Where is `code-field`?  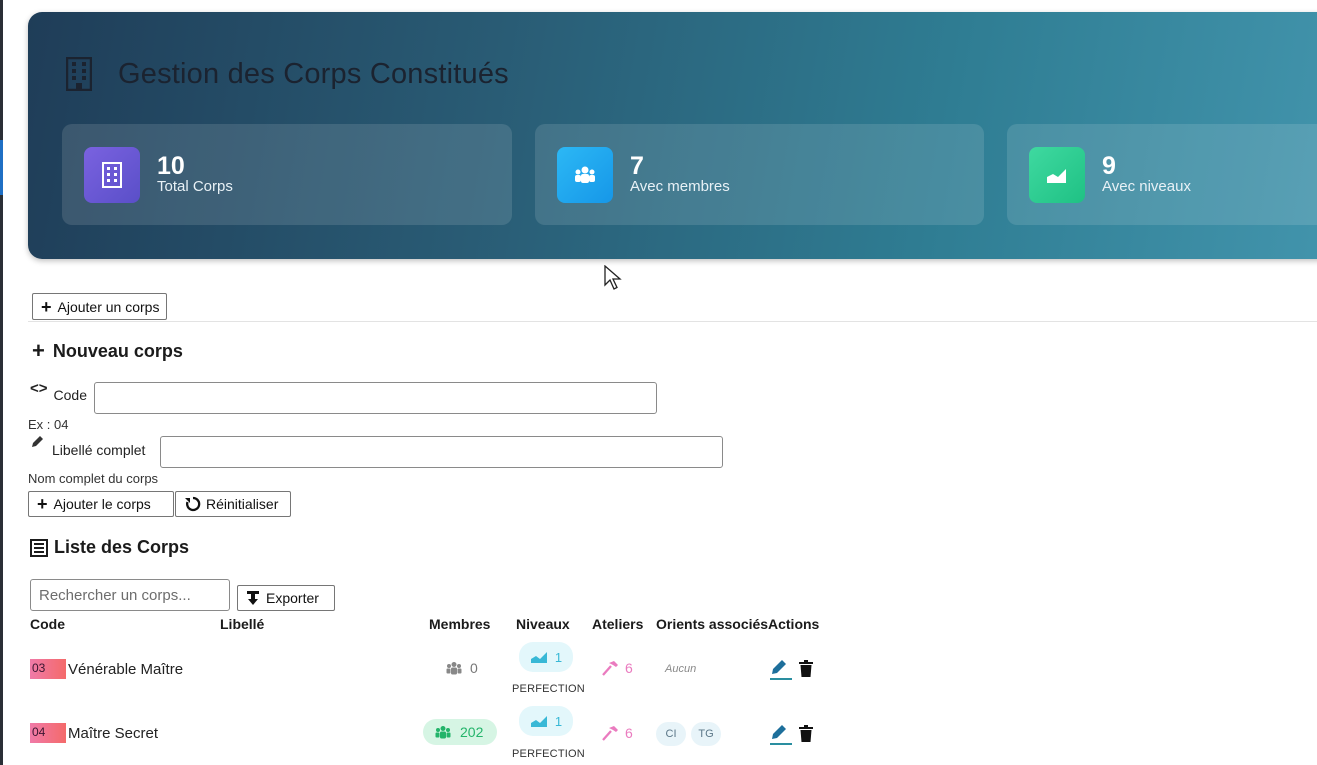
code-field is located at coordinates (375, 398).